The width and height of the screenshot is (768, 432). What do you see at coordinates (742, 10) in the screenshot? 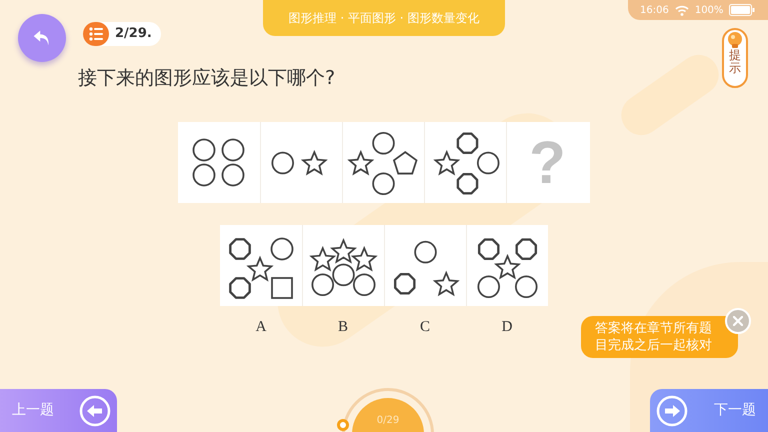
I see `battery-icon` at bounding box center [742, 10].